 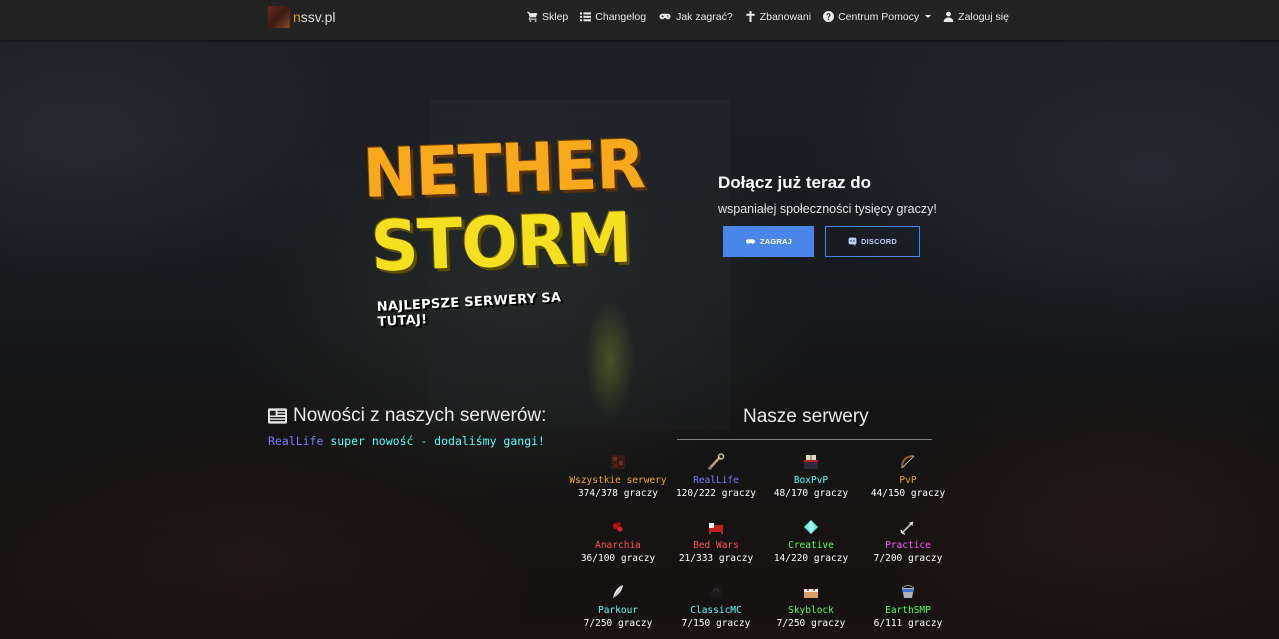 I want to click on nav-item-changelog-label: Changelog, so click(x=621, y=16).